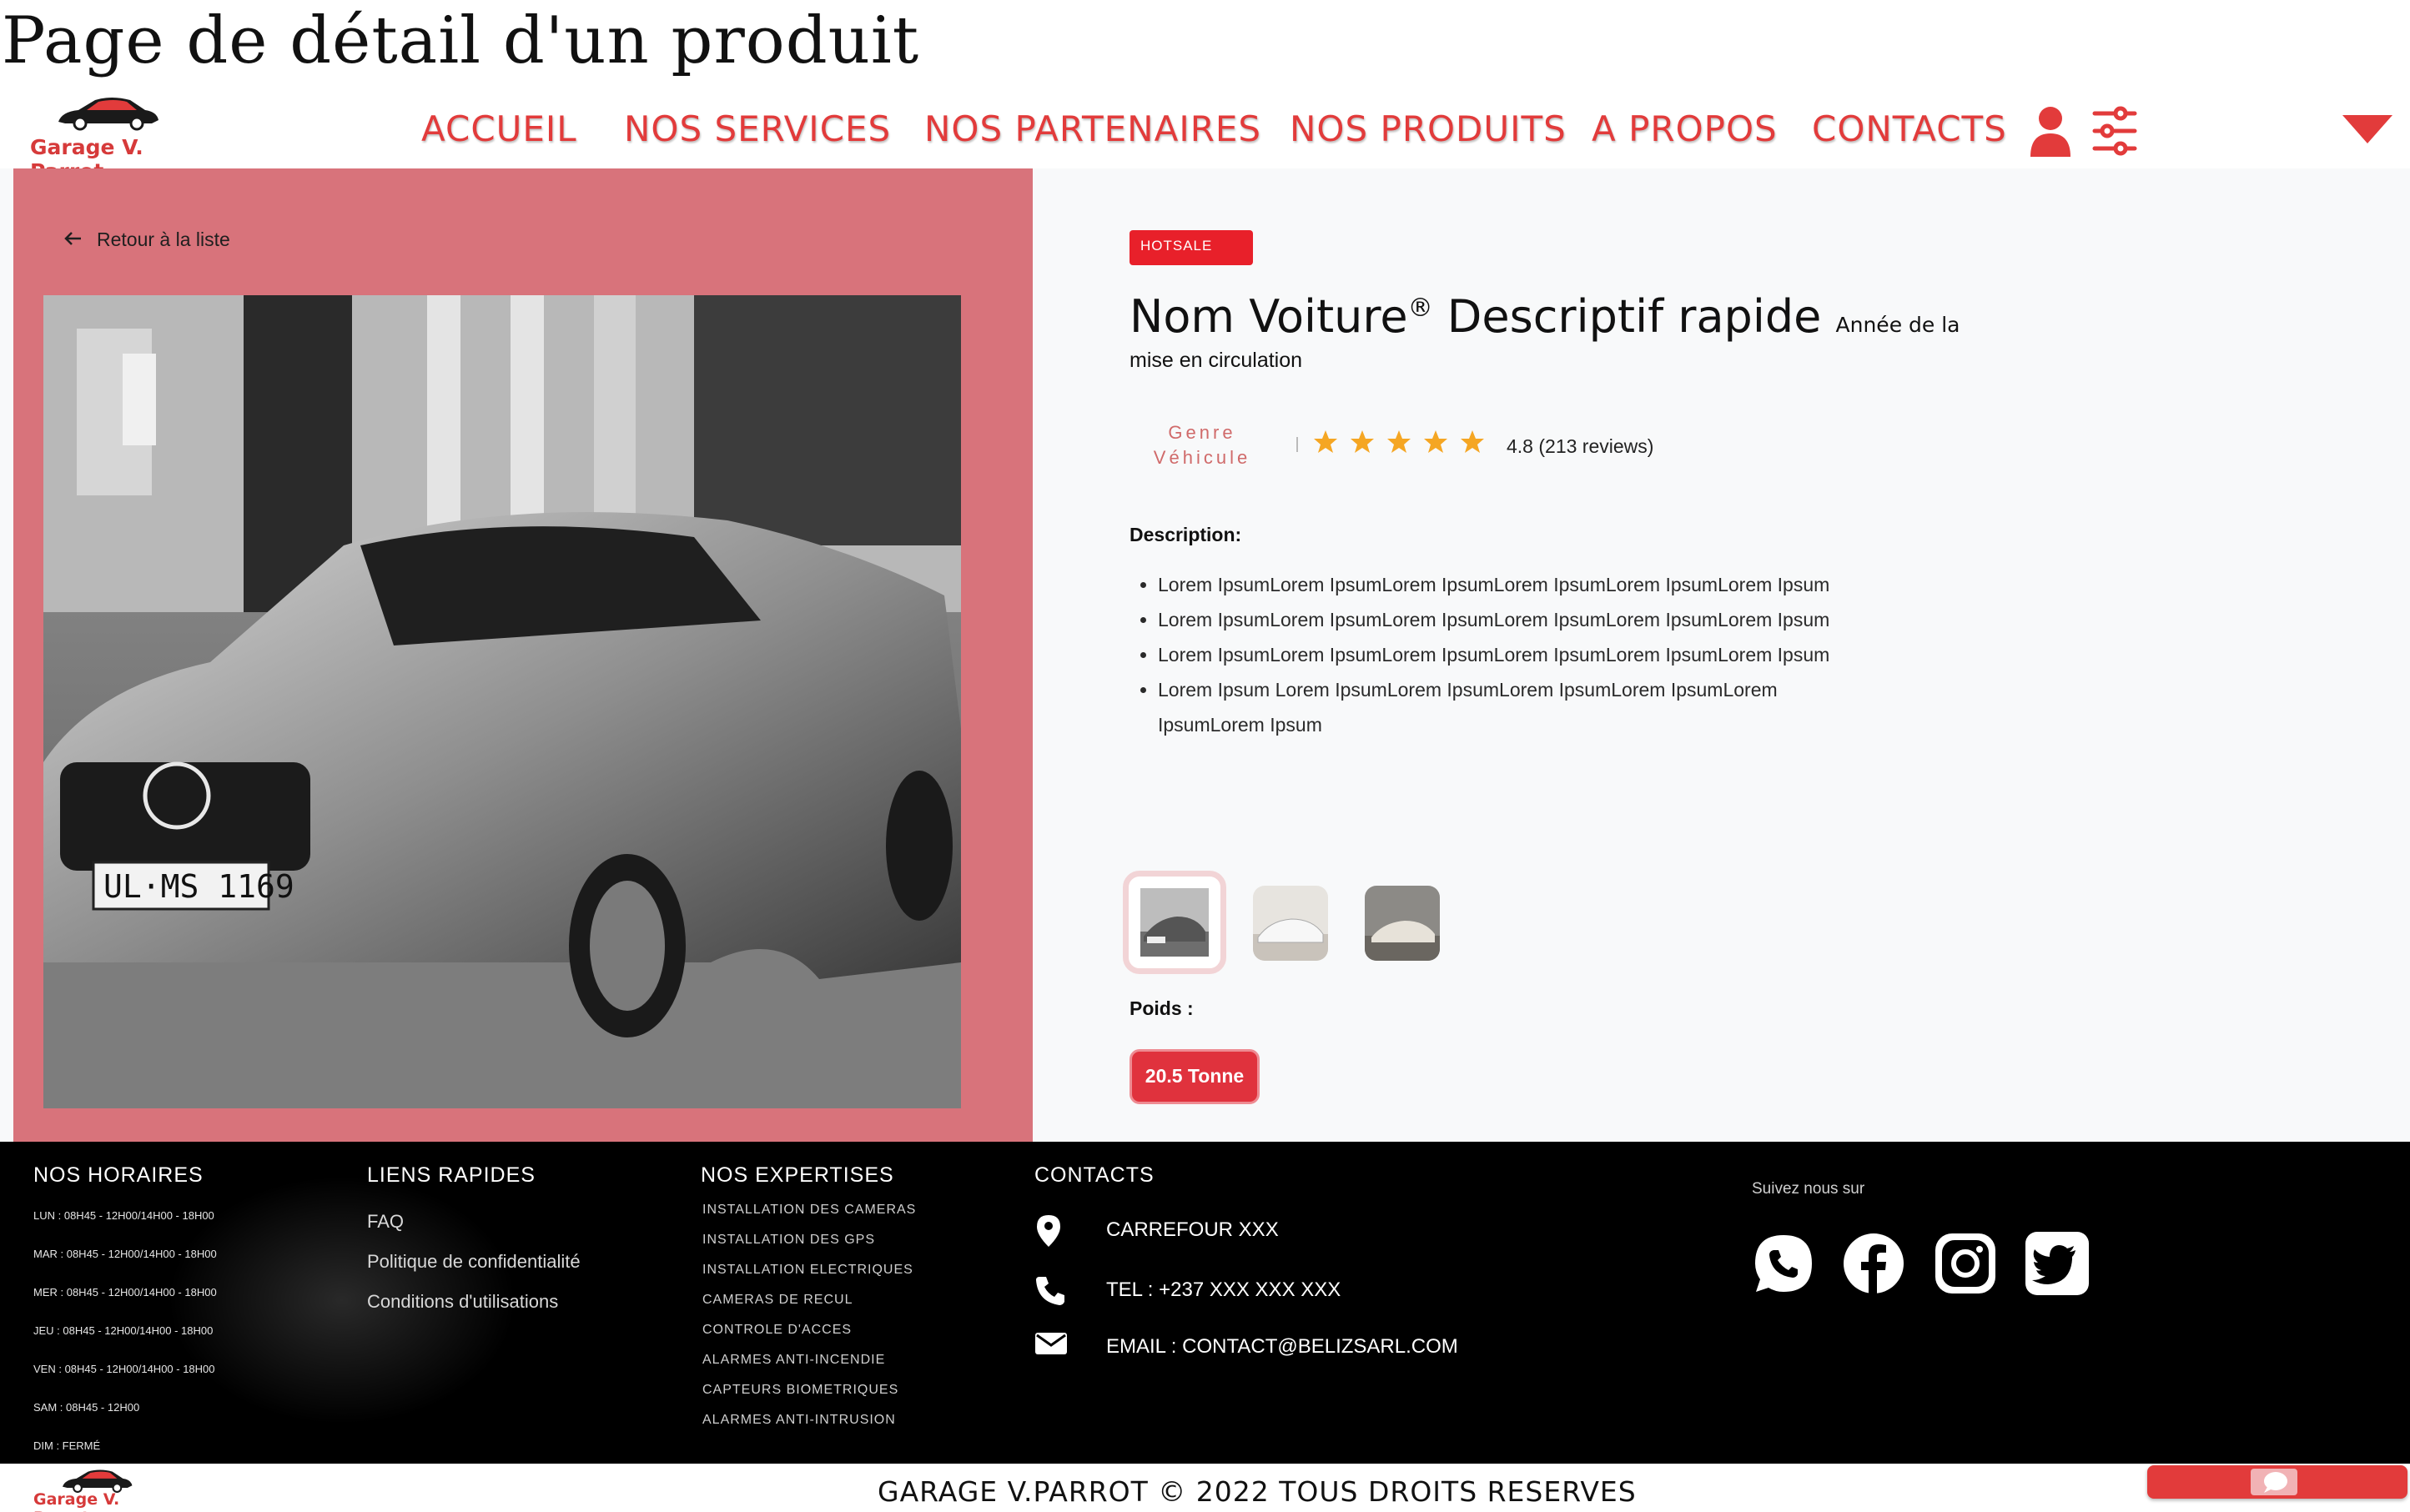  Describe the element at coordinates (2114, 133) in the screenshot. I see `filter-sliders-icon` at that location.